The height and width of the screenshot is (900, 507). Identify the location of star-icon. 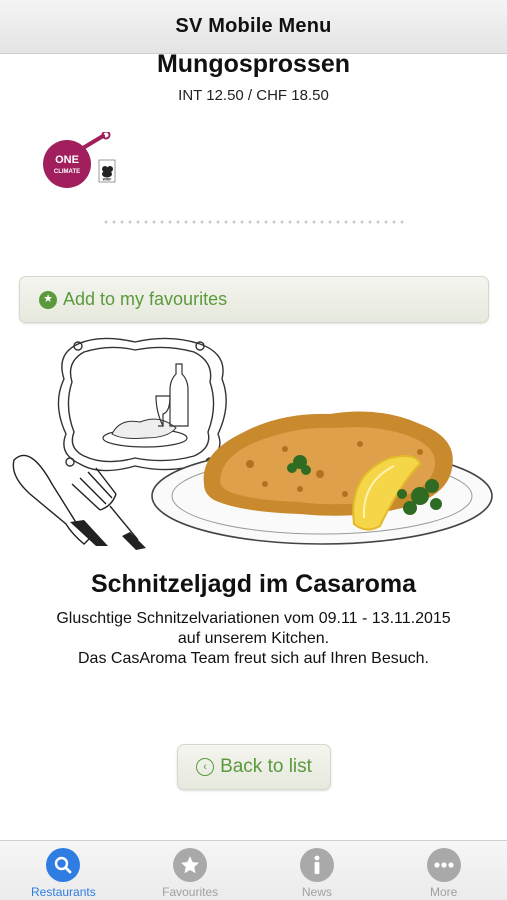
(190, 865).